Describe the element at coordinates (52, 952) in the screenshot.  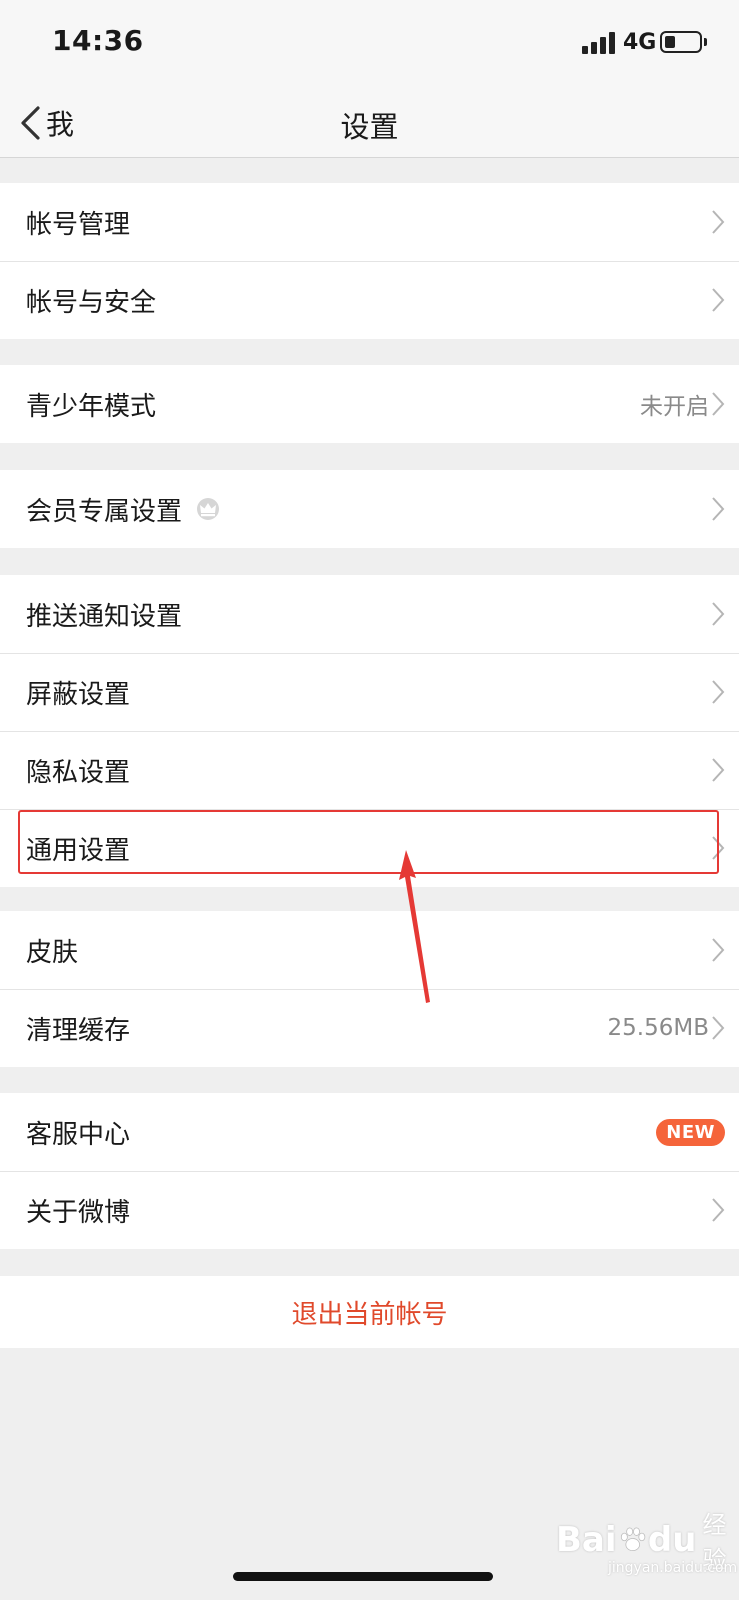
I see `settings-item-label: 皮肤` at that location.